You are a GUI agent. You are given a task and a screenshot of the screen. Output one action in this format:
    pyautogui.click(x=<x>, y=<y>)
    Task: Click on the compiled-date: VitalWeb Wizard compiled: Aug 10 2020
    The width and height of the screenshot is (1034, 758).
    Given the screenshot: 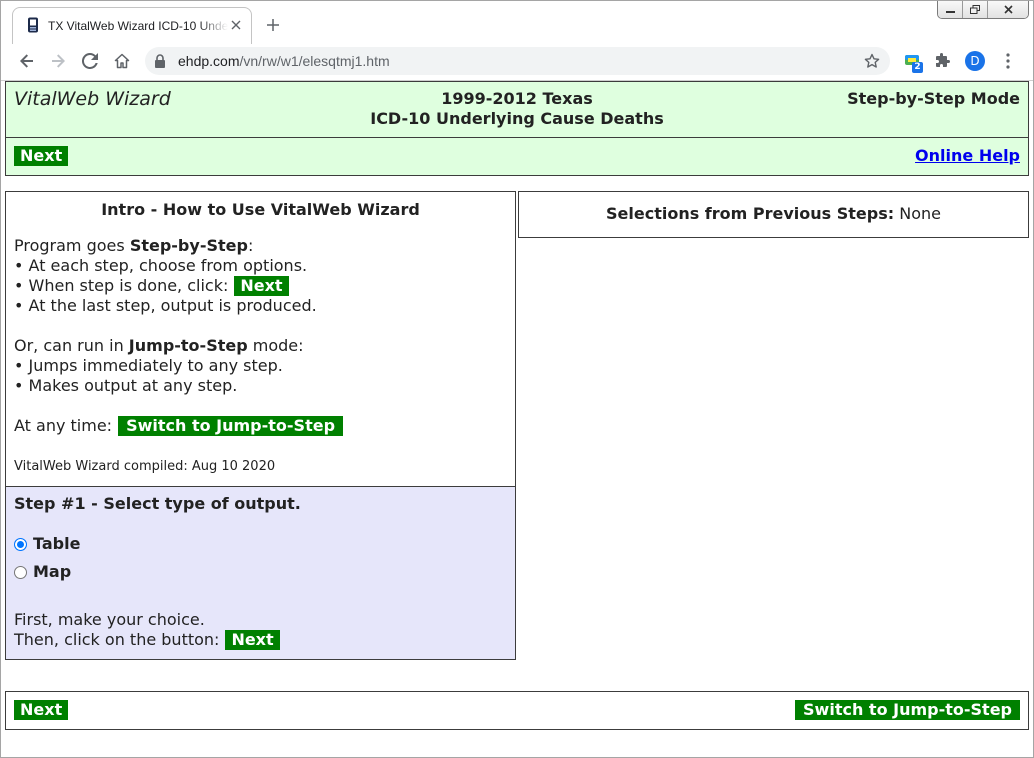 What is the action you would take?
    pyautogui.click(x=145, y=466)
    